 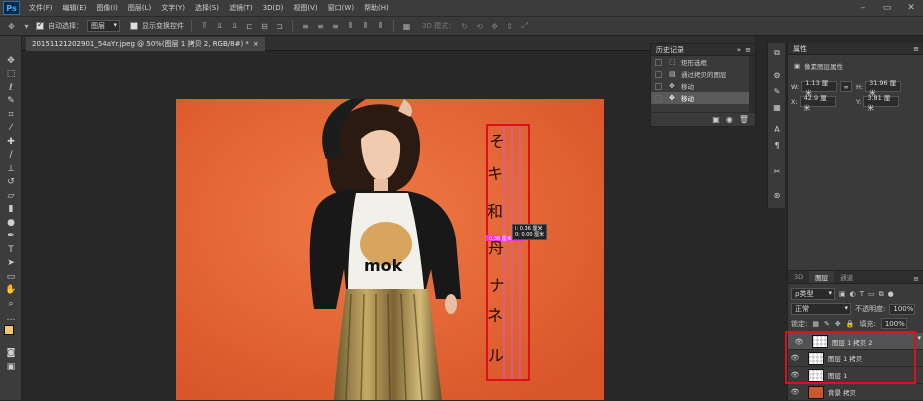 What do you see at coordinates (11, 289) in the screenshot?
I see `hand-tool-icon: ✋` at bounding box center [11, 289].